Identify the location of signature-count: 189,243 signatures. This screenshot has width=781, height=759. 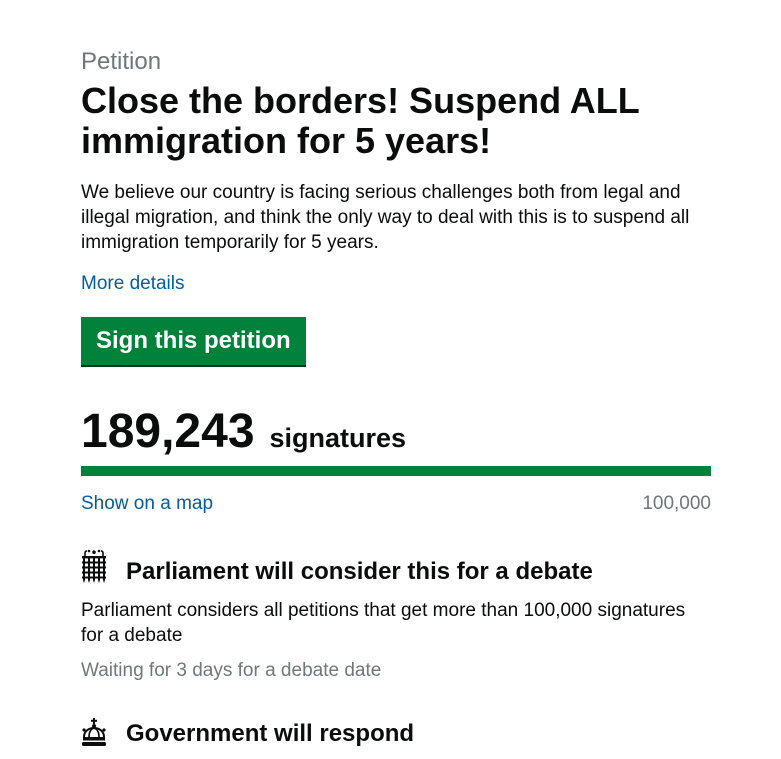
(396, 435).